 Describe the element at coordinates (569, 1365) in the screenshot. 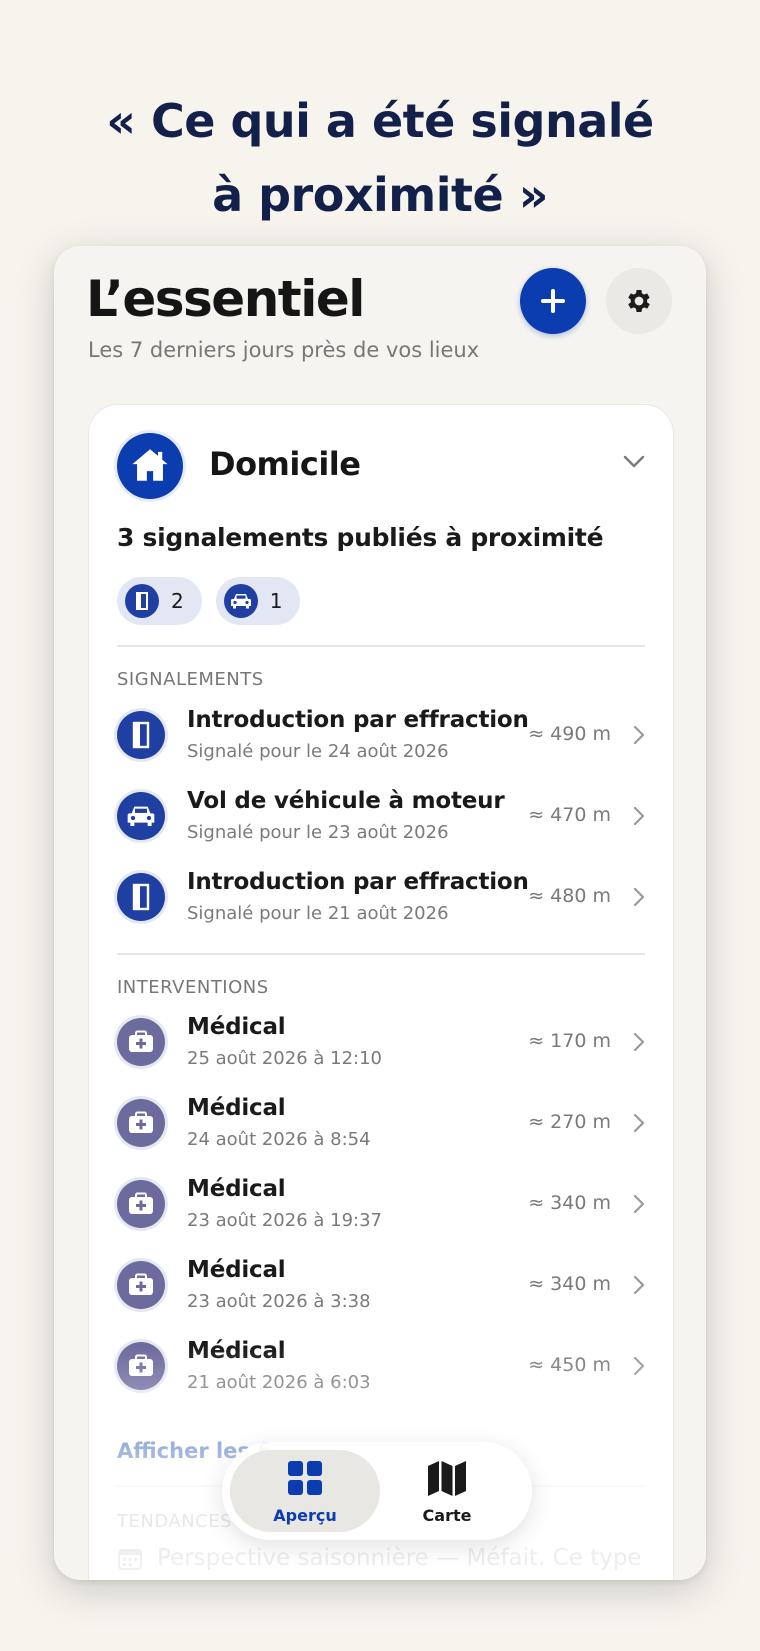

I see `item-distance: ≈ 450 m` at that location.